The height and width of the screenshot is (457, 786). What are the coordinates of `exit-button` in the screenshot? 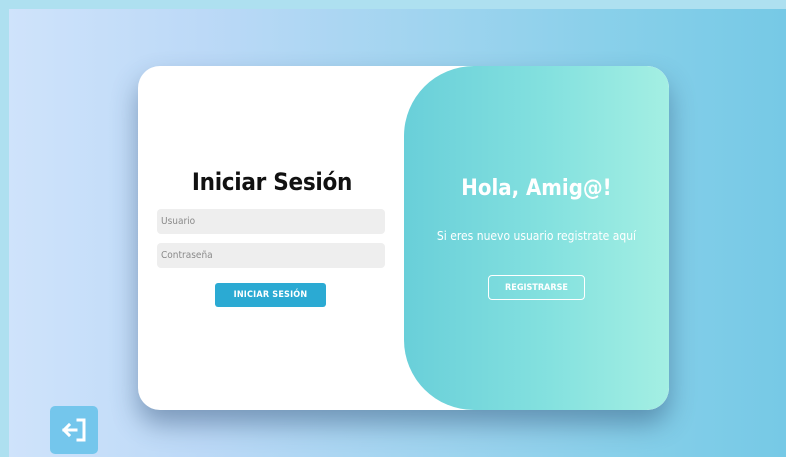 It's located at (74, 430).